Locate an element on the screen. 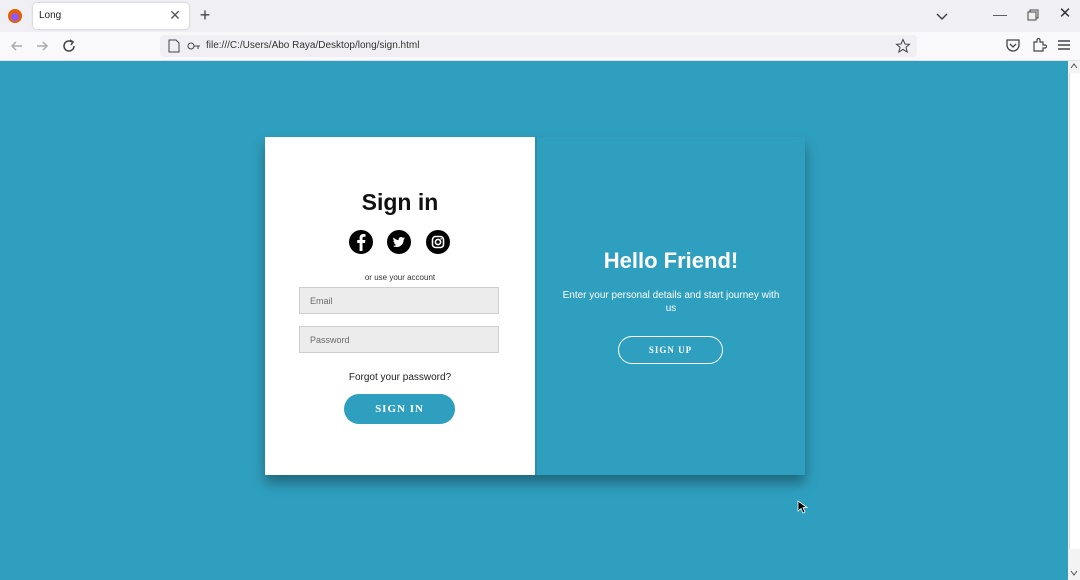 Image resolution: width=1080 pixels, height=580 pixels. page-icon is located at coordinates (174, 46).